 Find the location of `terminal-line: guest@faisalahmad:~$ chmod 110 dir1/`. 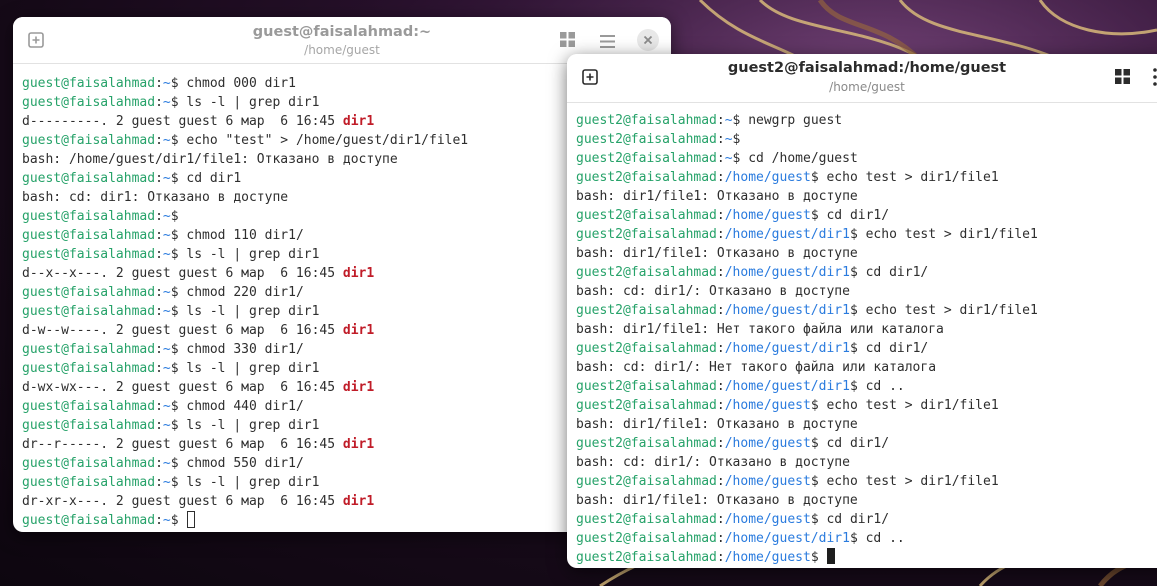

terminal-line: guest@faisalahmad:~$ chmod 110 dir1/ is located at coordinates (342, 235).